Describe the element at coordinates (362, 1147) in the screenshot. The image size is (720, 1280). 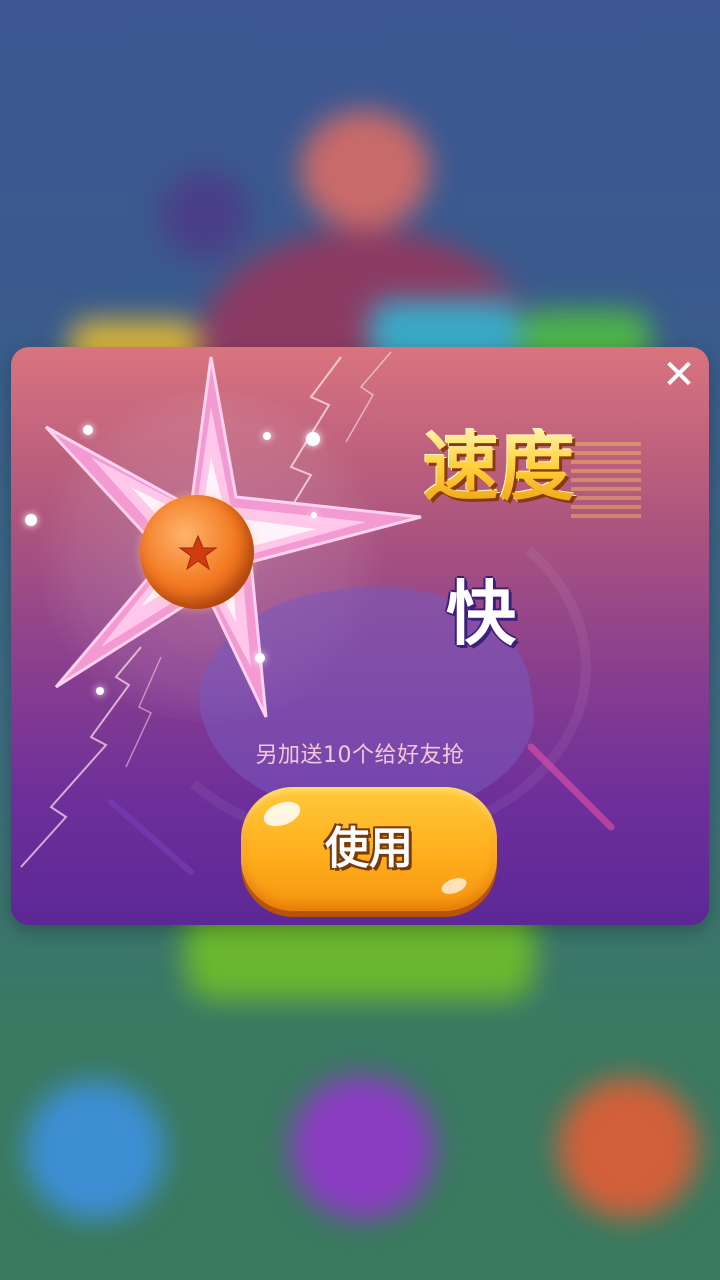
I see `bg-skin-button` at that location.